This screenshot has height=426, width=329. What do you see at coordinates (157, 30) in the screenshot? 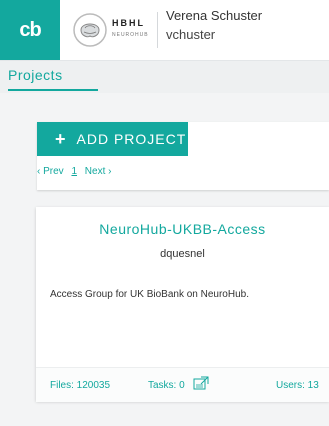
I see `header-divider` at bounding box center [157, 30].